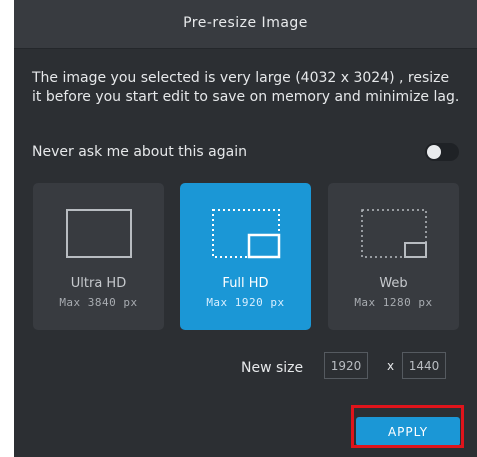 The image size is (477, 457). What do you see at coordinates (346, 365) in the screenshot?
I see `width-input` at bounding box center [346, 365].